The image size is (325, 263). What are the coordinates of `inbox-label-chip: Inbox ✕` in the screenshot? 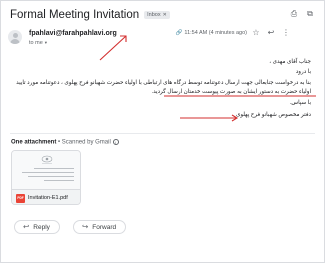 It's located at (157, 15).